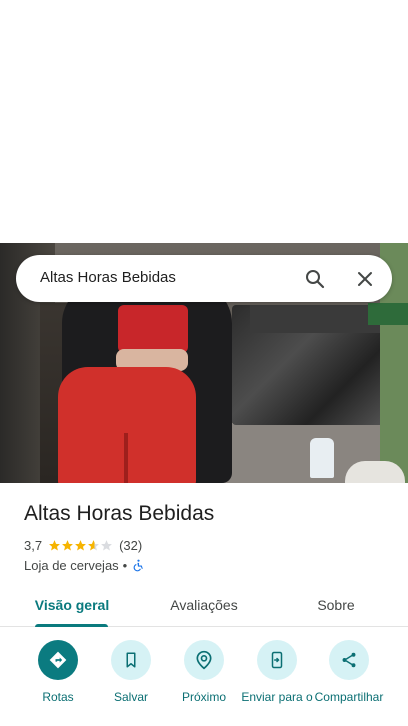  I want to click on tab-bar: Visão geral Avaliações Sobre, so click(204, 605).